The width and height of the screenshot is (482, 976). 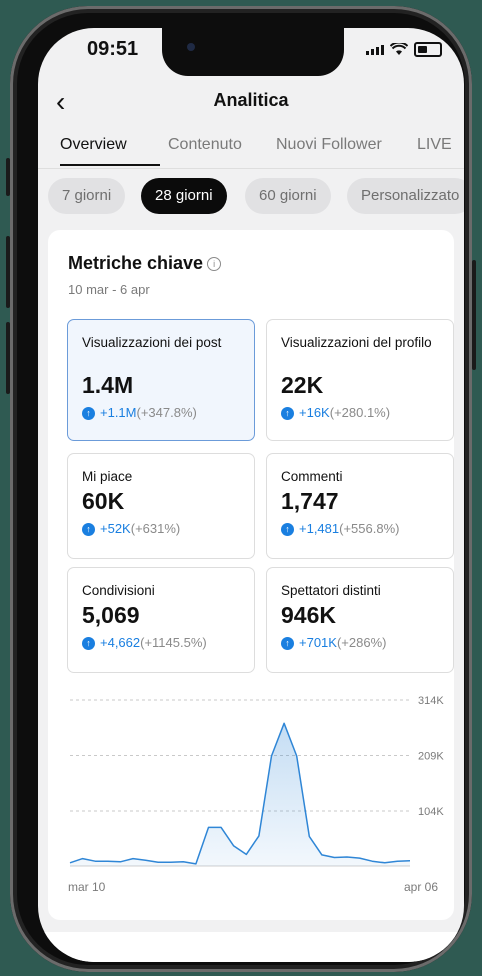 I want to click on metric-label: Visualizzazioni del profilo, so click(x=356, y=342).